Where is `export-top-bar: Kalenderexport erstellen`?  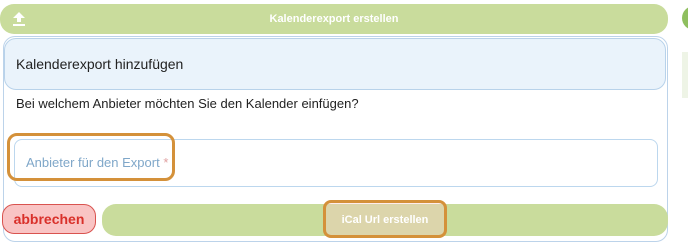 export-top-bar: Kalenderexport erstellen is located at coordinates (334, 19).